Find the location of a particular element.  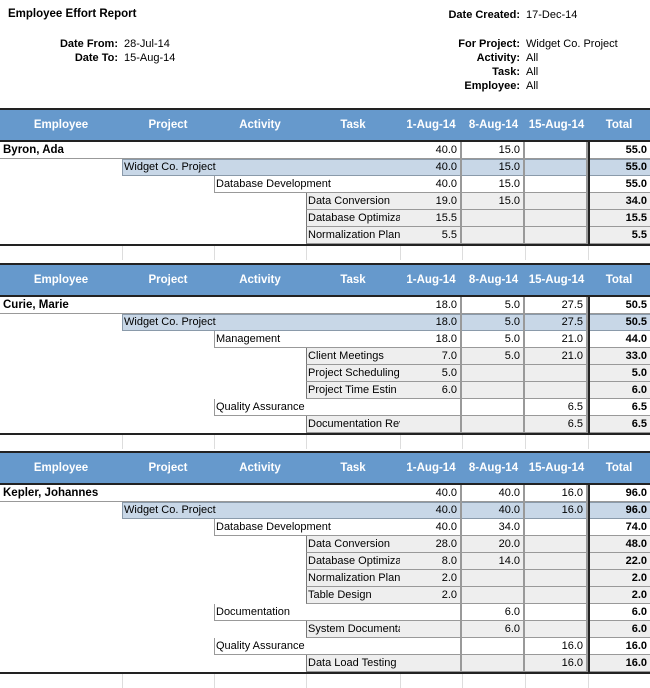

project-row: Widget Co. Project 40.0 15.0 55.0 is located at coordinates (325, 167).